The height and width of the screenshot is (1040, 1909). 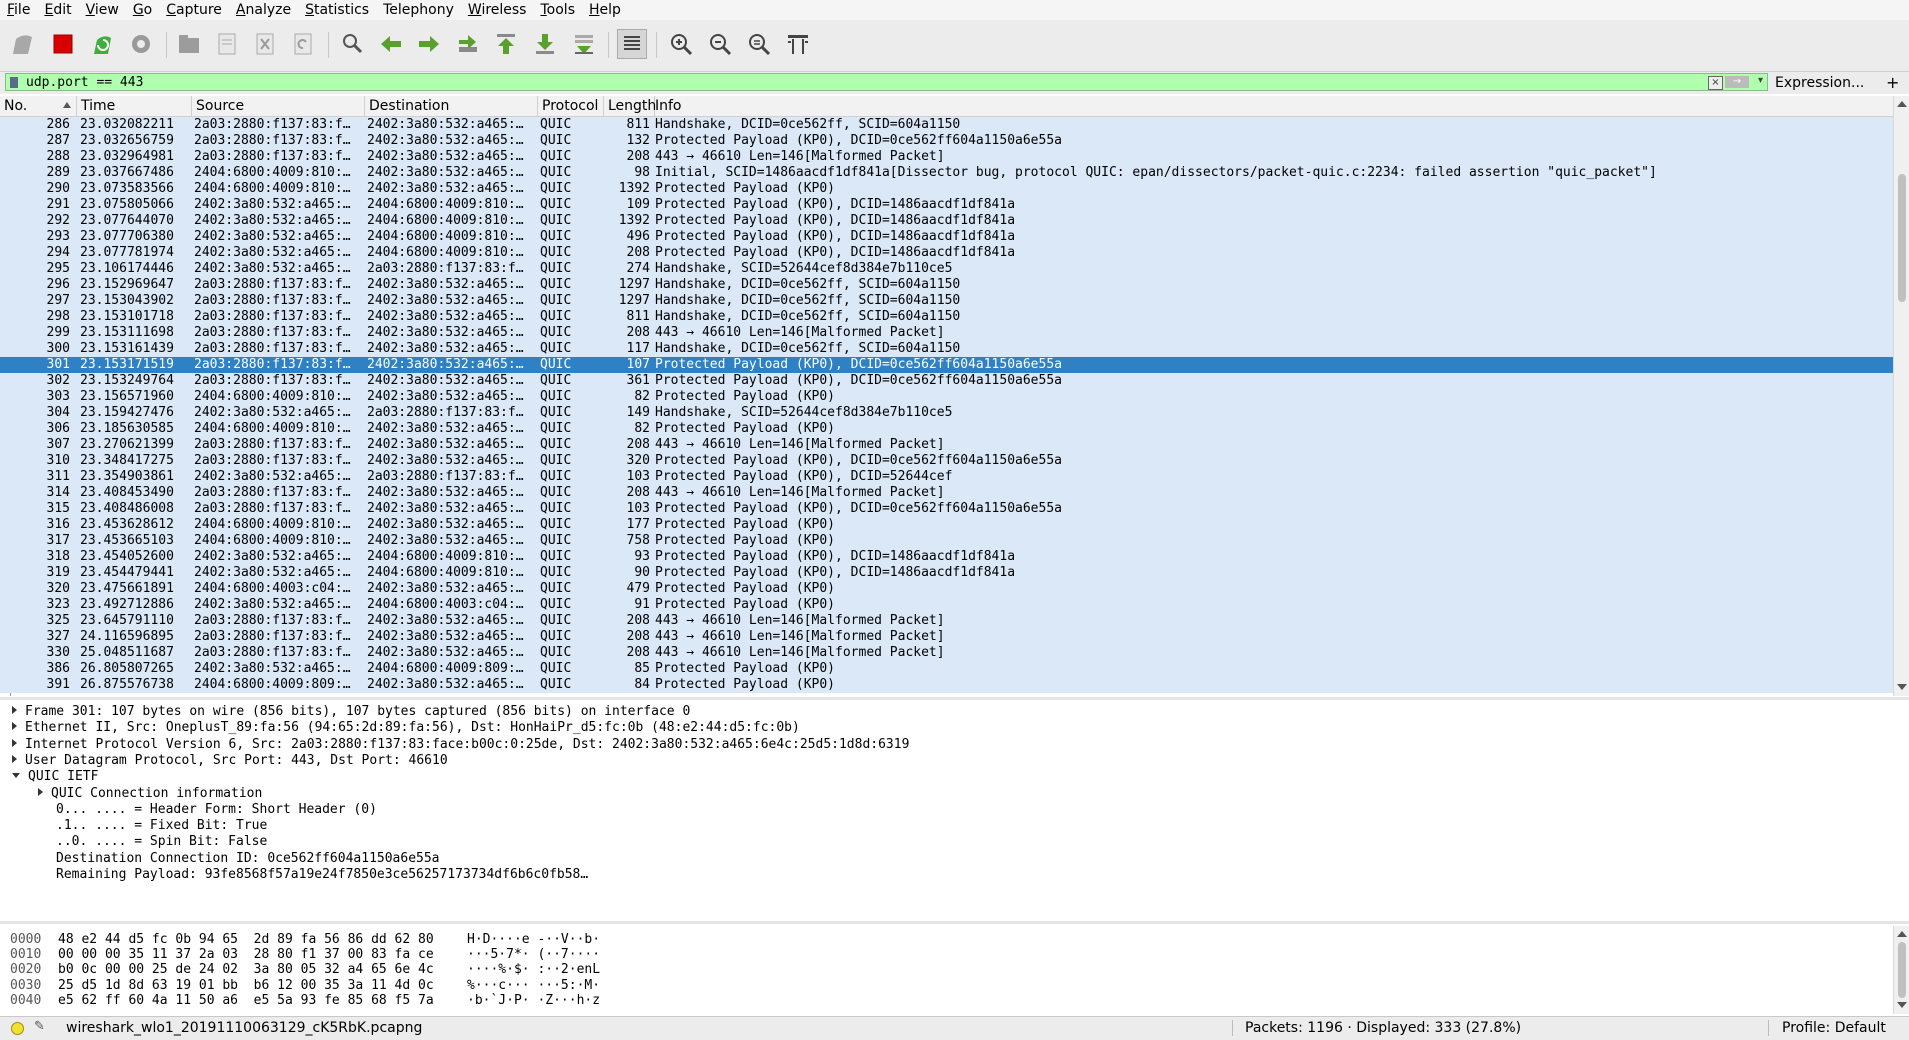 What do you see at coordinates (102, 10) in the screenshot?
I see `menu-view: View` at bounding box center [102, 10].